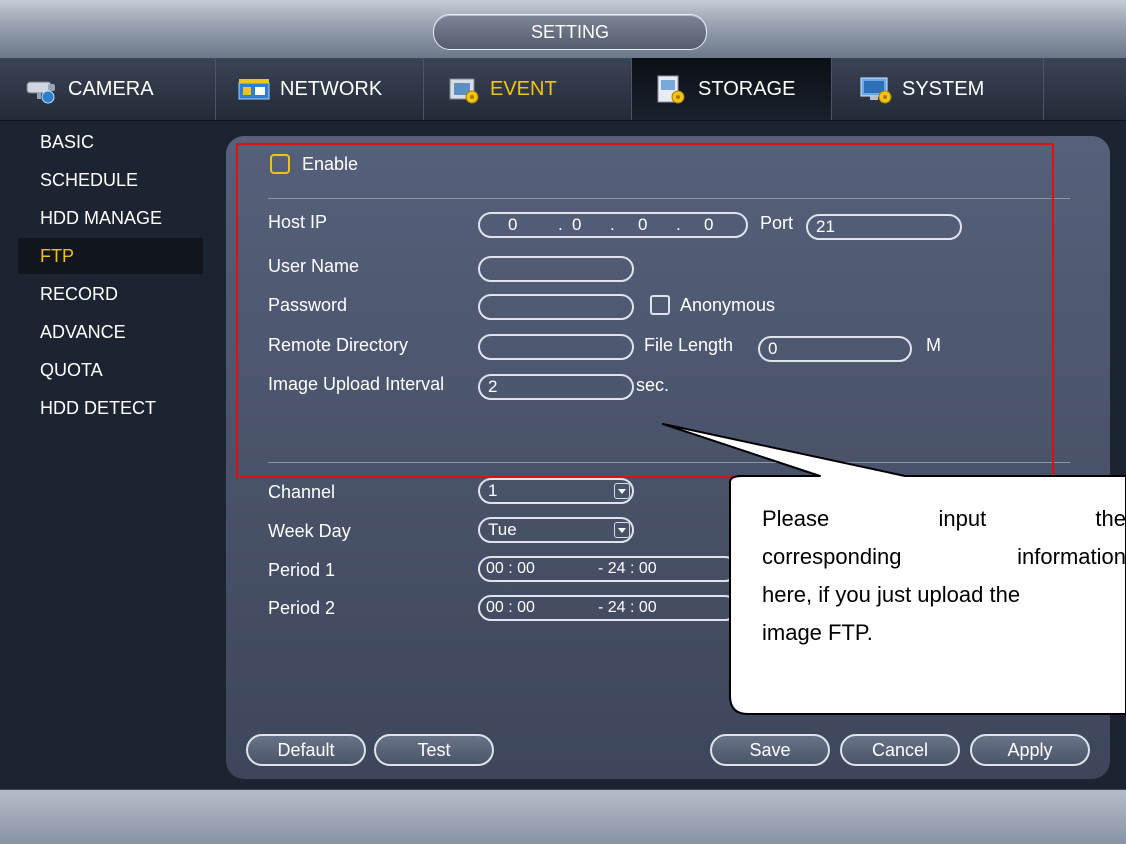  I want to click on callout-bubble, so click(894, 569).